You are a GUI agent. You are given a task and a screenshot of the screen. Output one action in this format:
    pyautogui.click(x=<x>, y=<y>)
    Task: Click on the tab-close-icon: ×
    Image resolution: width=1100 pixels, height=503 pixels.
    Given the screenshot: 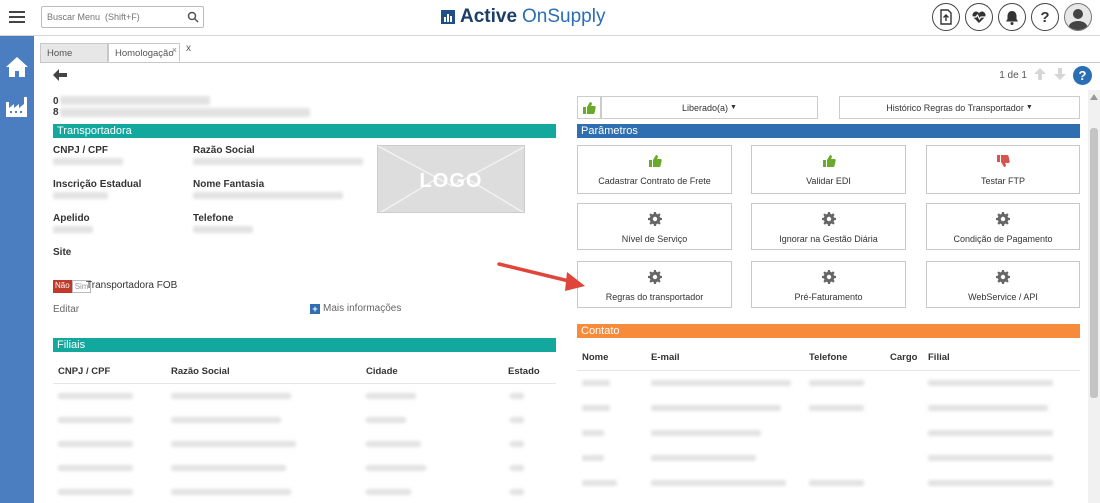 What is the action you would take?
    pyautogui.click(x=174, y=50)
    